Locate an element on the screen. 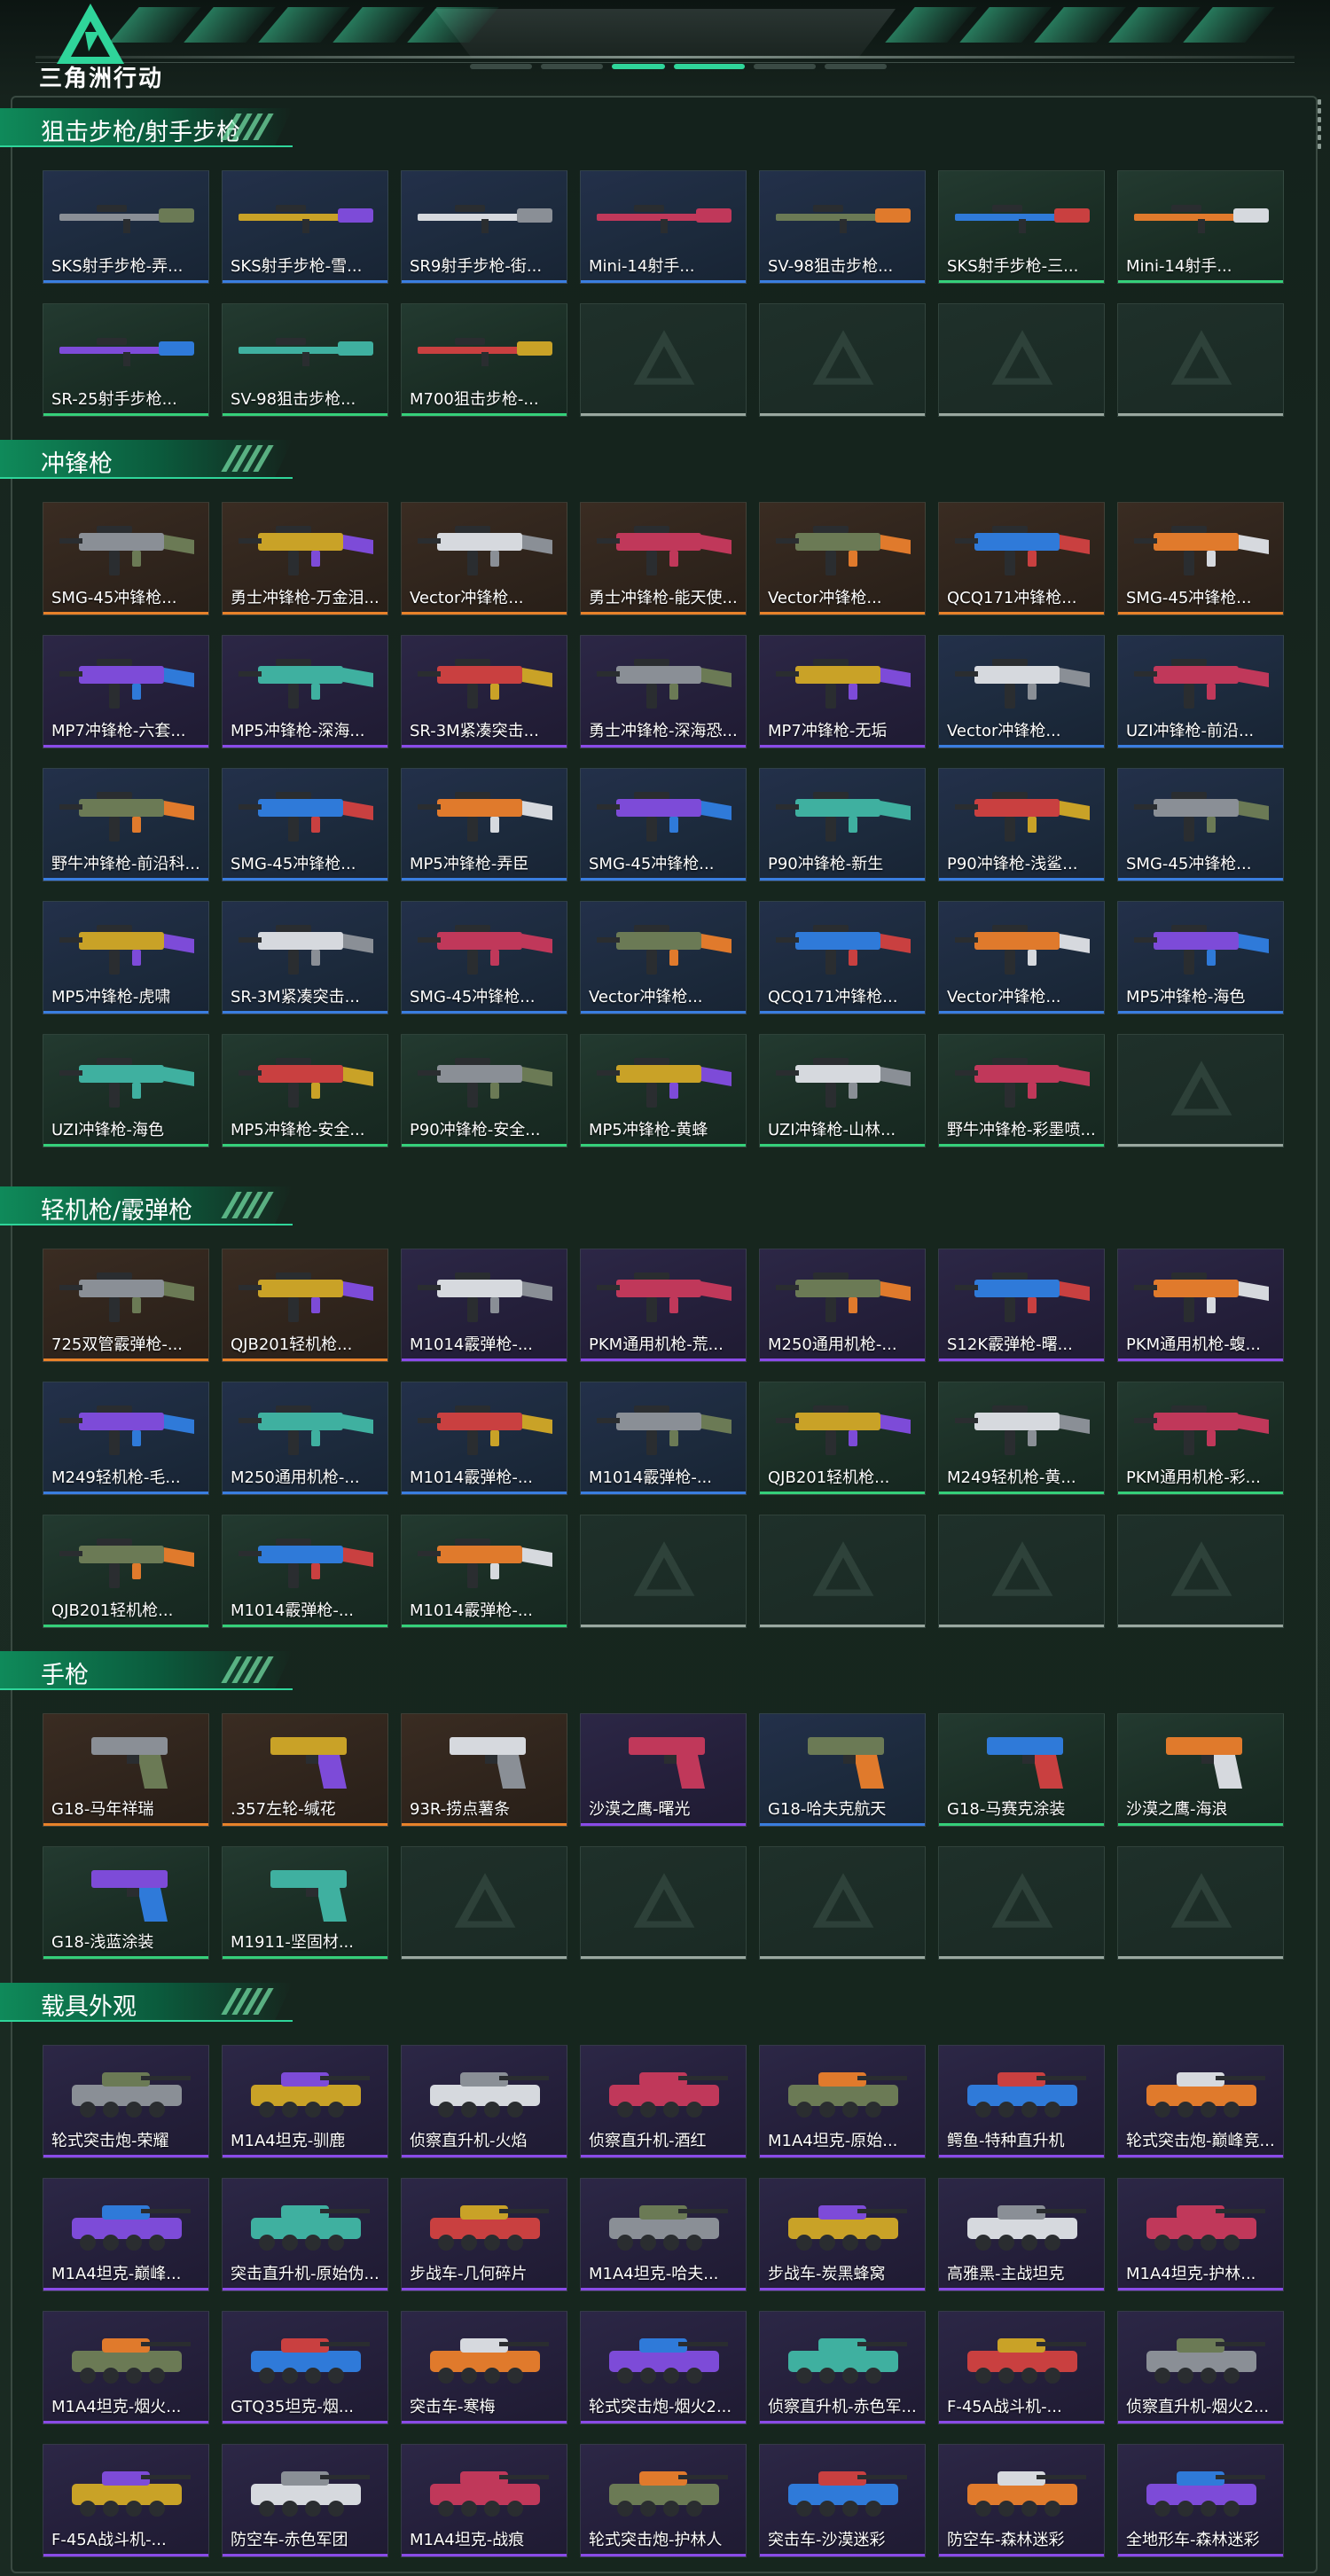  item-card: MP5冲锋枪-海色 is located at coordinates (1201, 957).